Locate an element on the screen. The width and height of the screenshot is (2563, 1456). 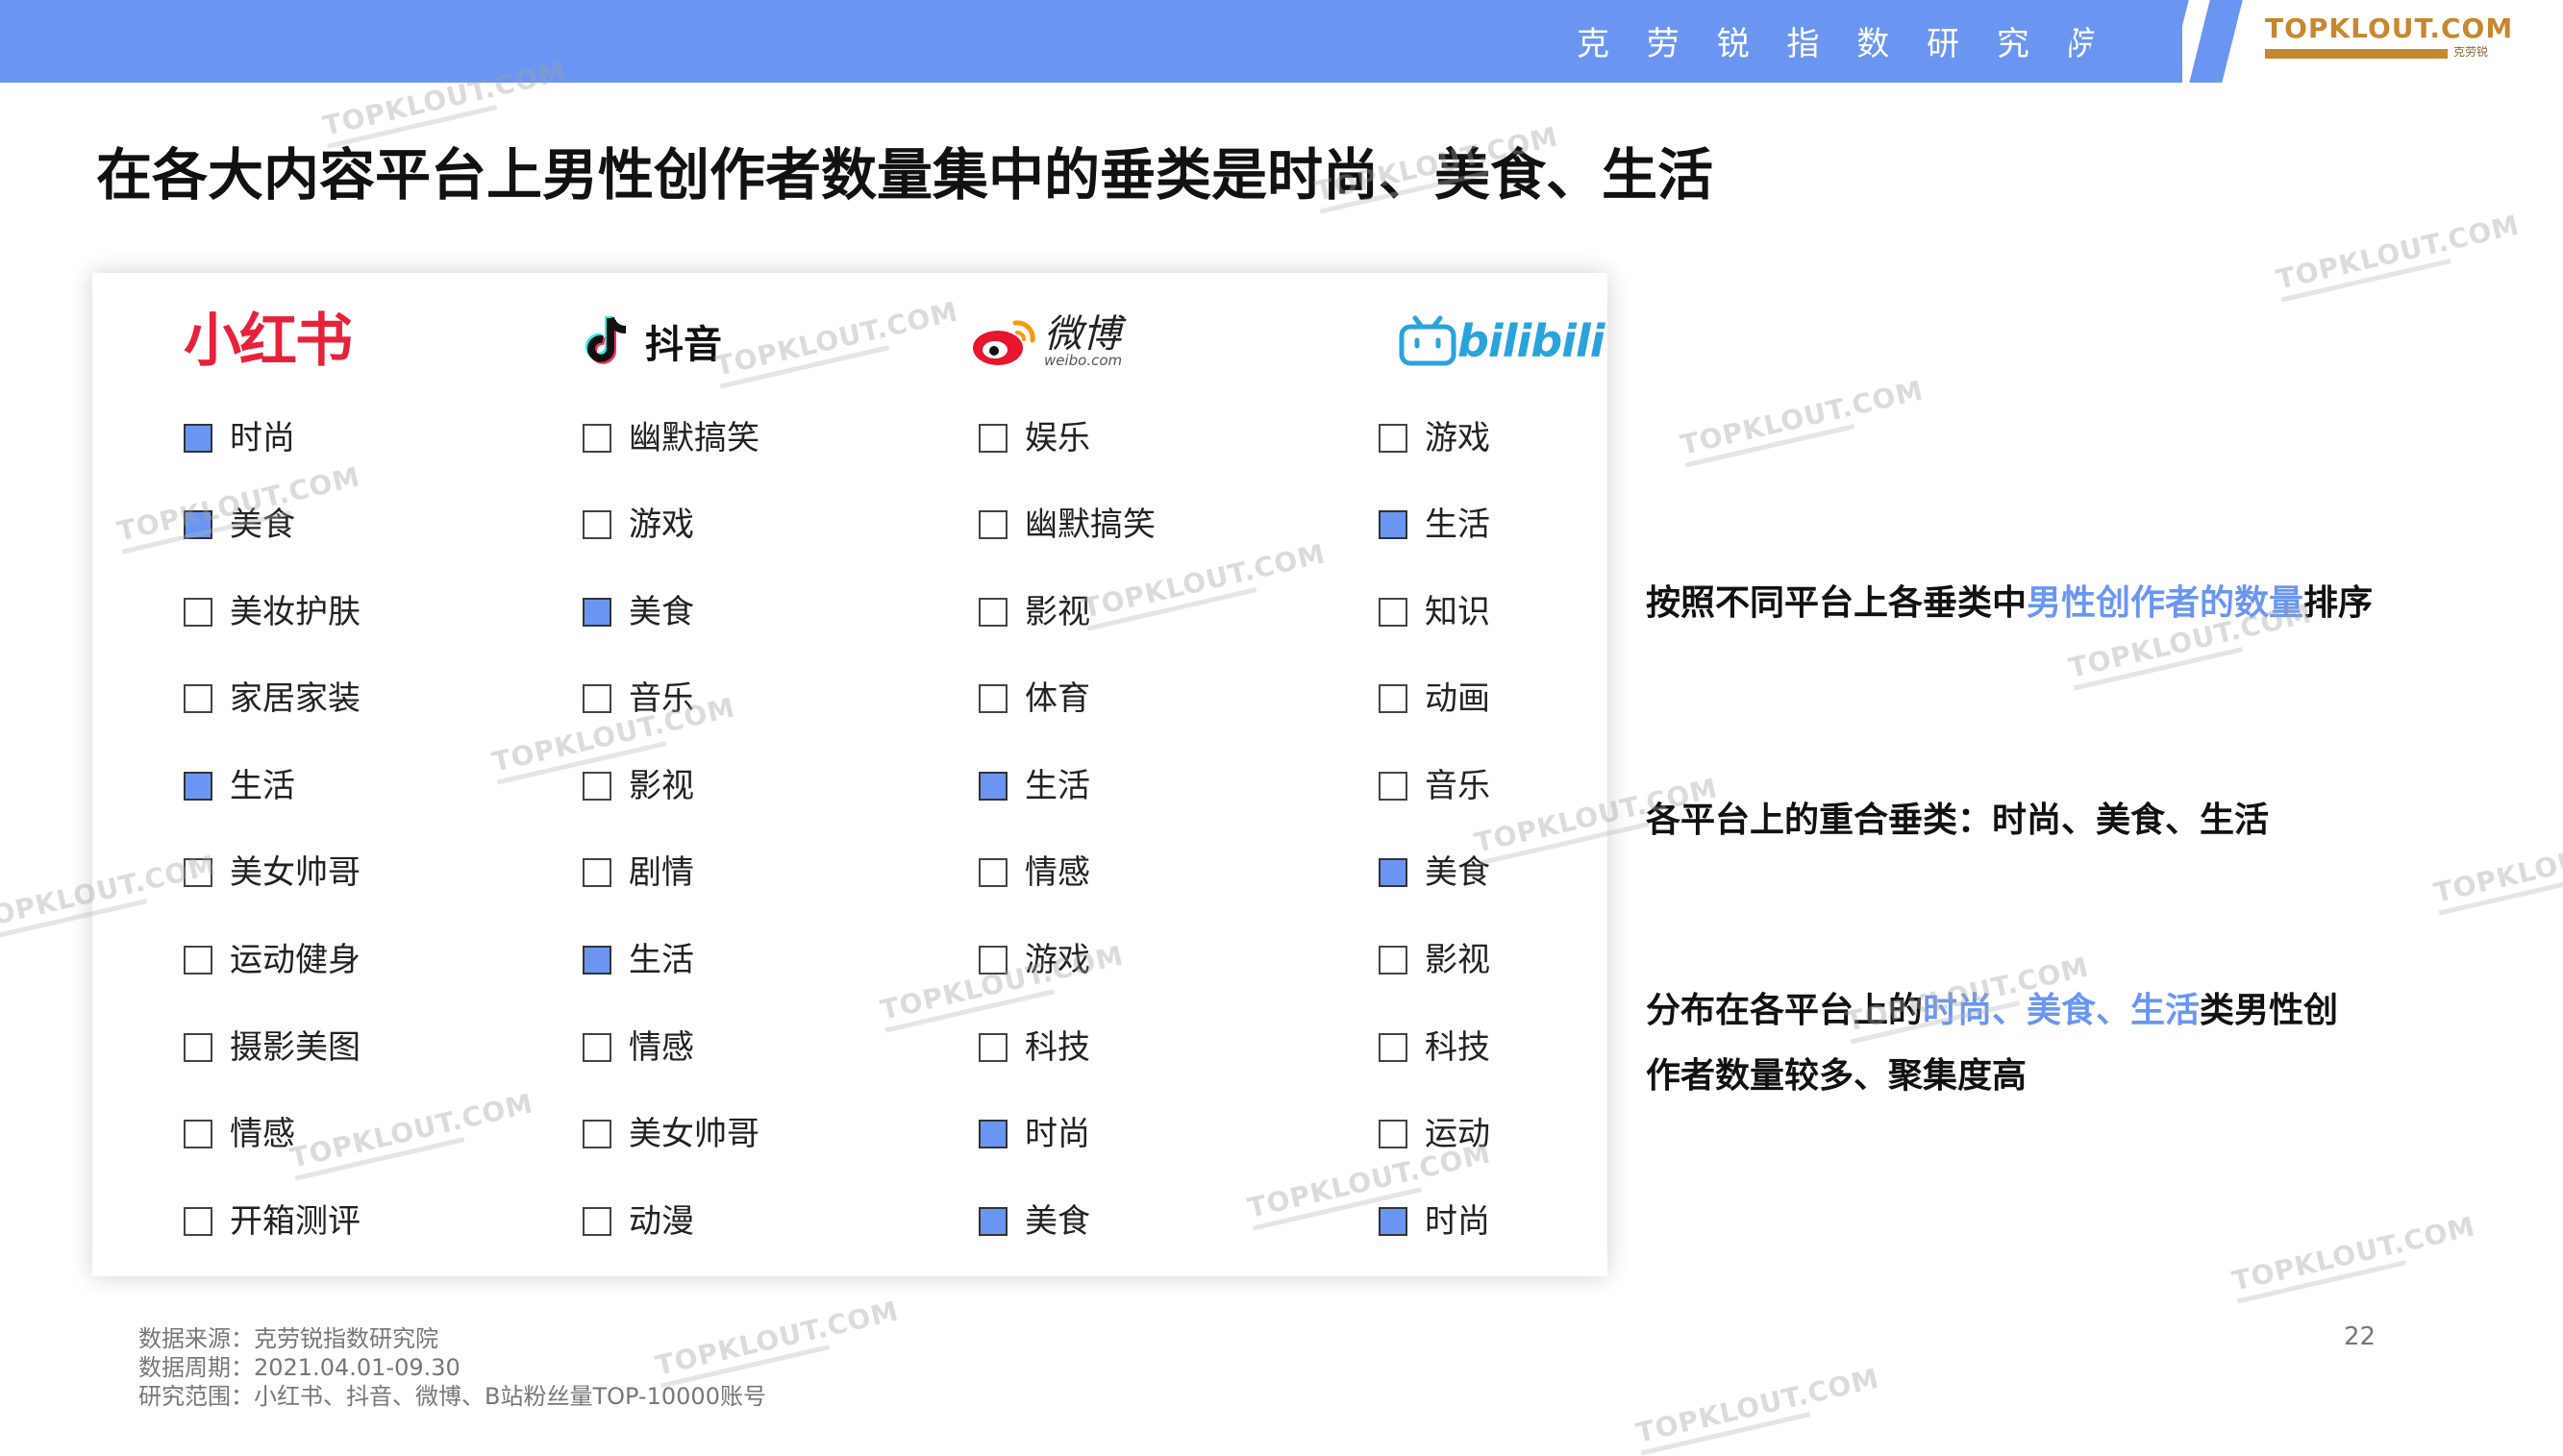
checklist-item-label: 运动 is located at coordinates (1457, 1134).